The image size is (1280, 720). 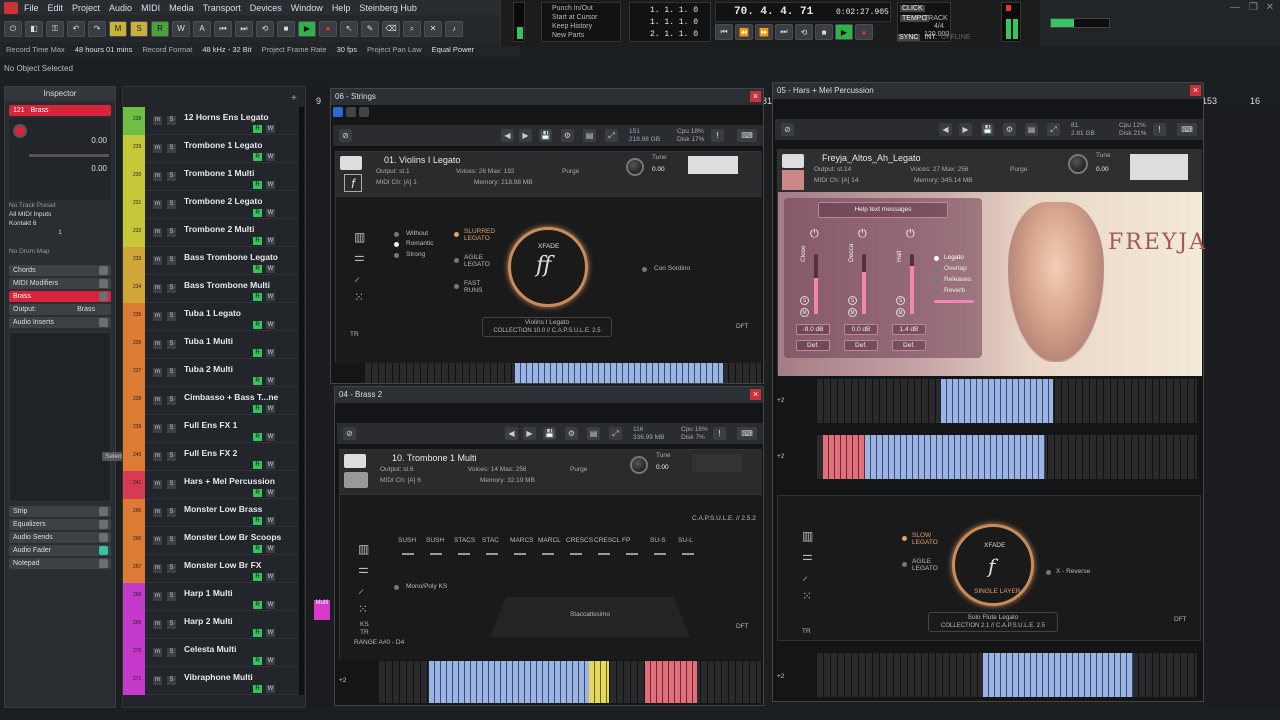 What do you see at coordinates (507, 135) in the screenshot?
I see `prev-icon: ◀` at bounding box center [507, 135].